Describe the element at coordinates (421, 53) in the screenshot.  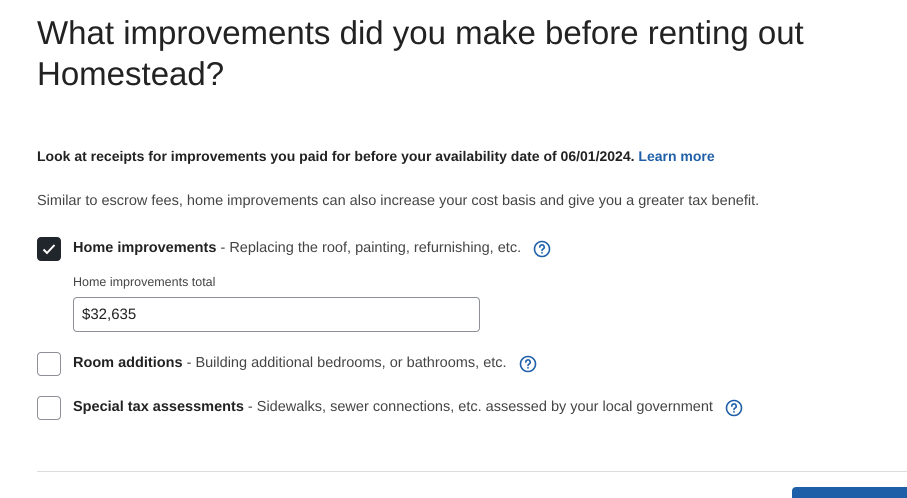
I see `page-title: What improvements did you make before renting out Homestead?` at that location.